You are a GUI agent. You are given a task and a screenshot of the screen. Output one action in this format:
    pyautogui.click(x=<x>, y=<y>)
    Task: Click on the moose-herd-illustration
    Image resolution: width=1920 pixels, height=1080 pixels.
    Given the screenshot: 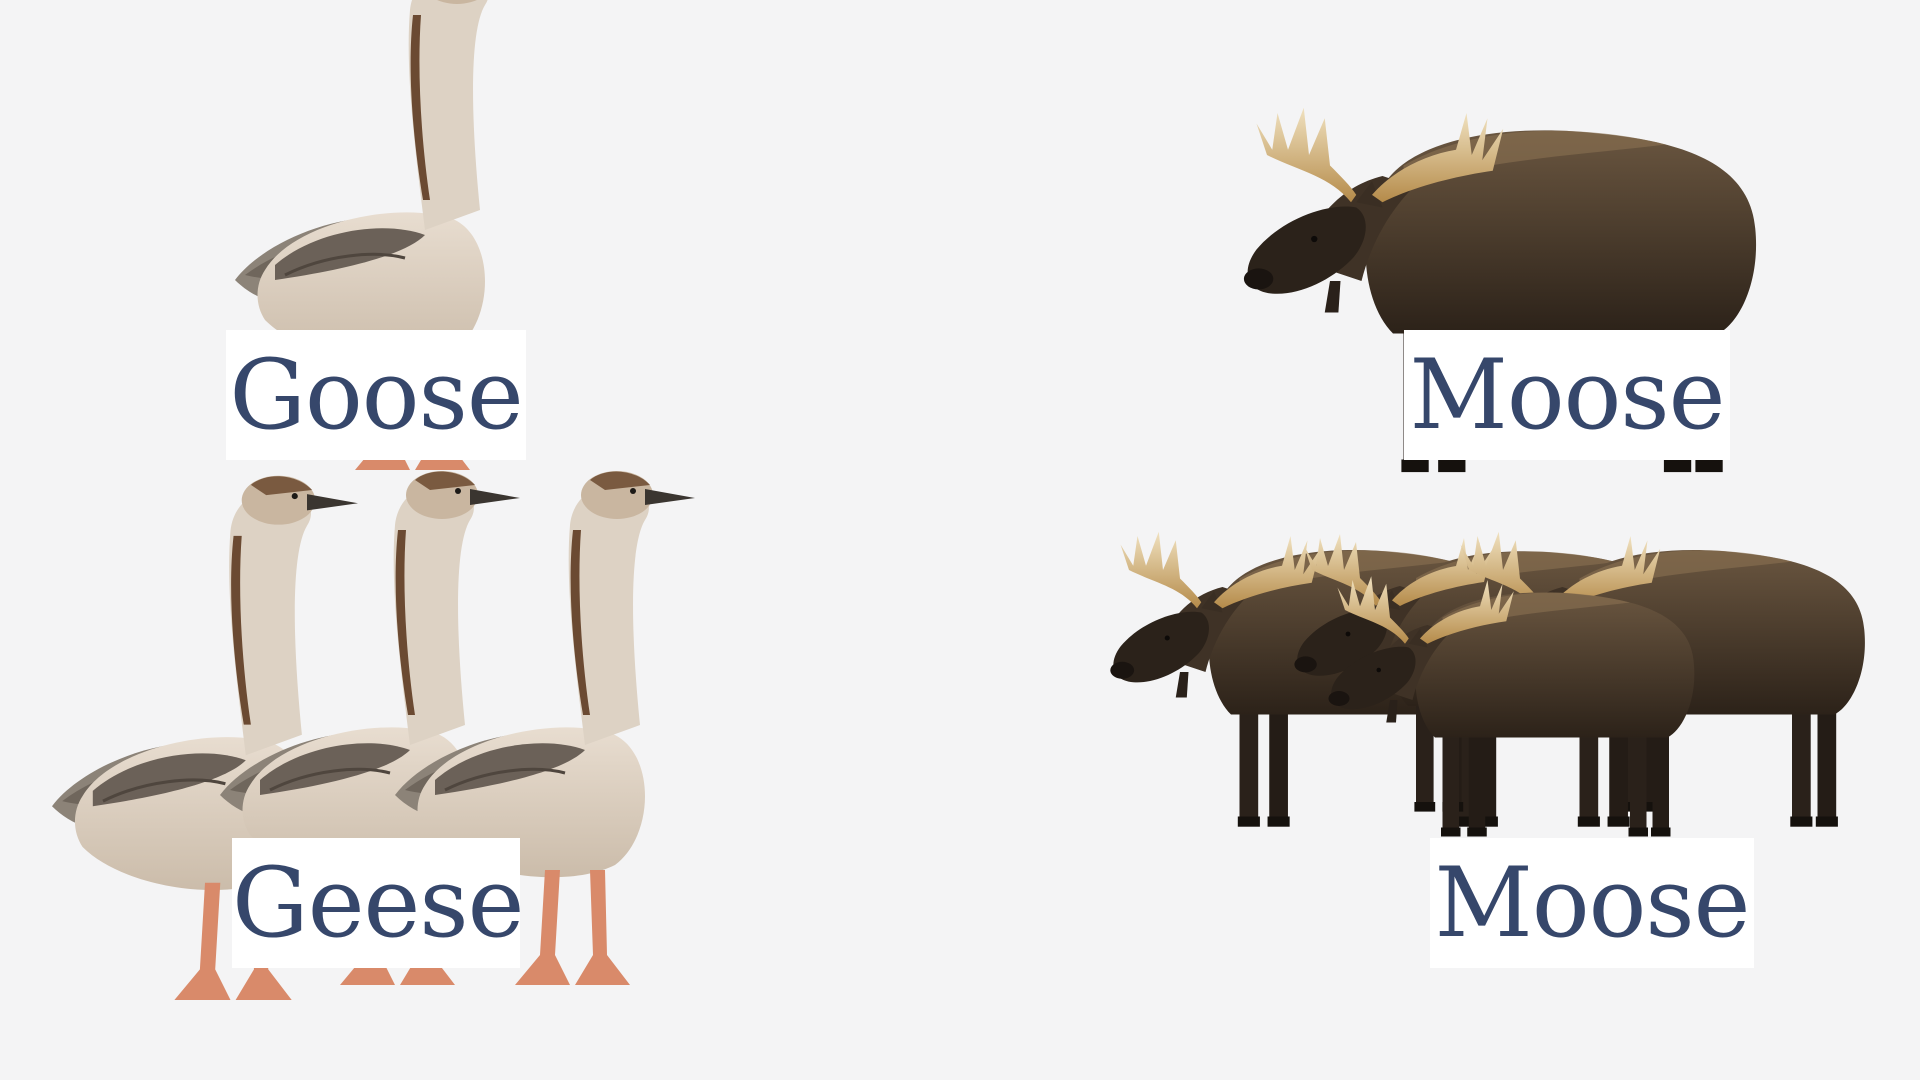 What is the action you would take?
    pyautogui.click(x=1487, y=684)
    